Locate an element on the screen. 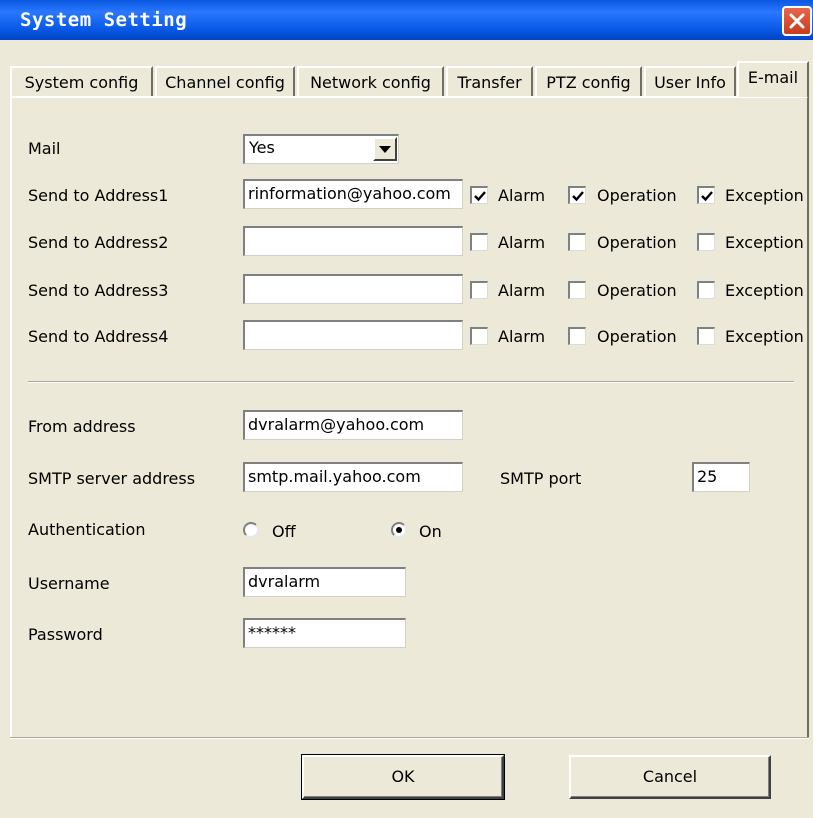  close-button is located at coordinates (797, 21).